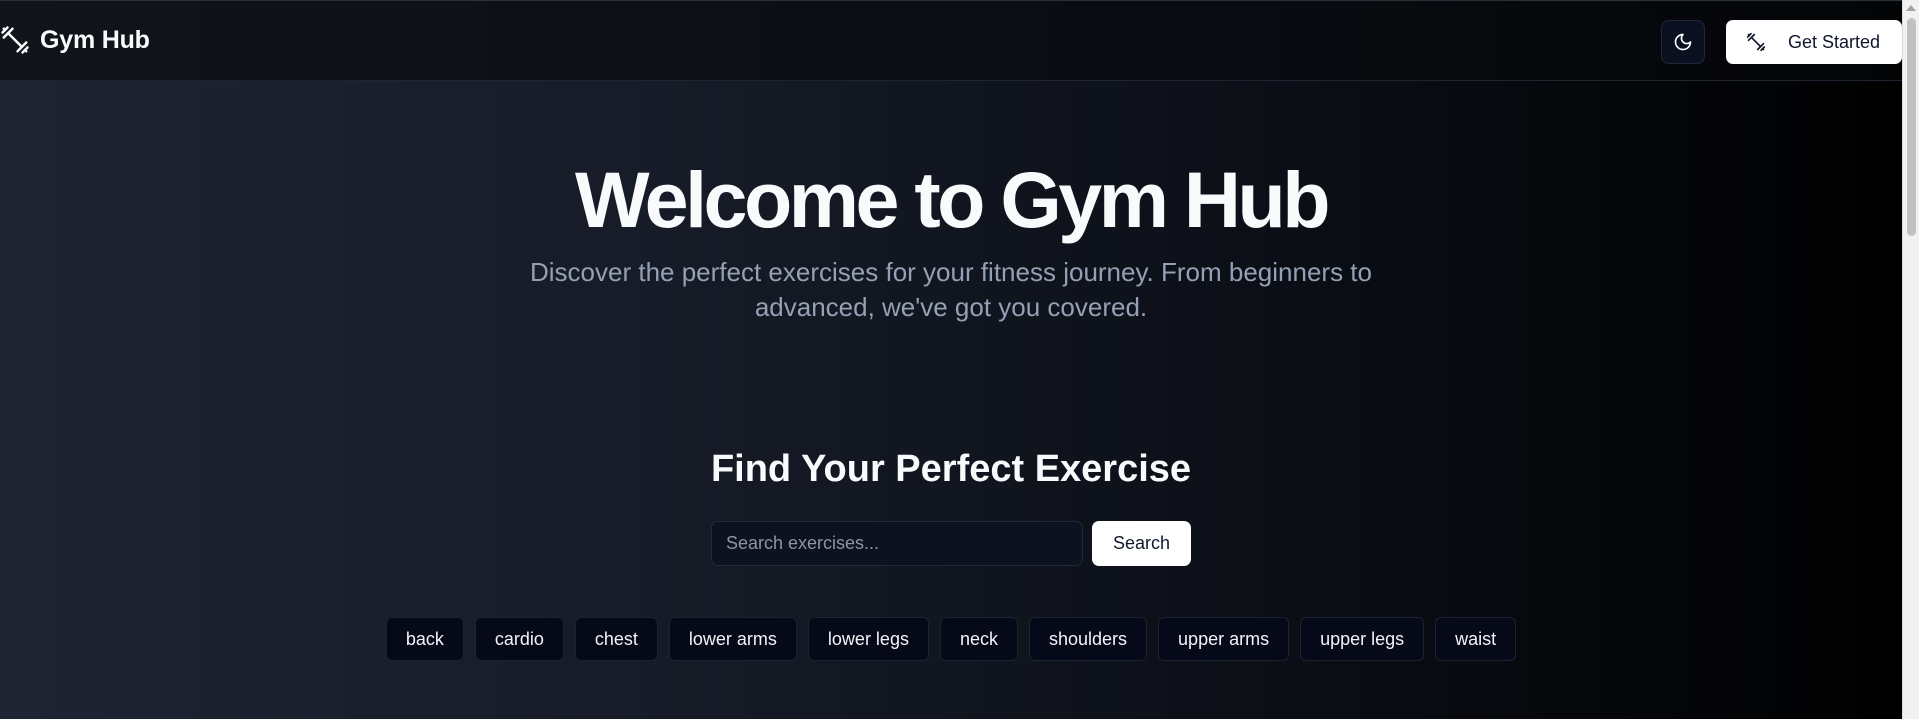 Image resolution: width=1919 pixels, height=719 pixels. What do you see at coordinates (1476, 639) in the screenshot?
I see `category-chip-waist: waist` at bounding box center [1476, 639].